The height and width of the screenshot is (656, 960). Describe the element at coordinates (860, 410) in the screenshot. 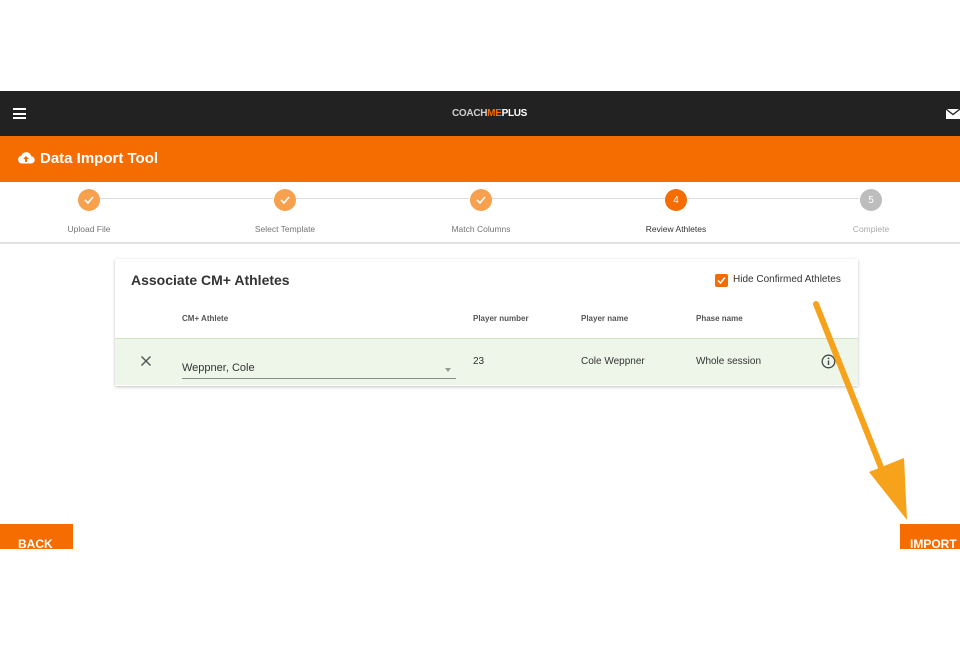

I see `annotation-arrow-icon` at that location.